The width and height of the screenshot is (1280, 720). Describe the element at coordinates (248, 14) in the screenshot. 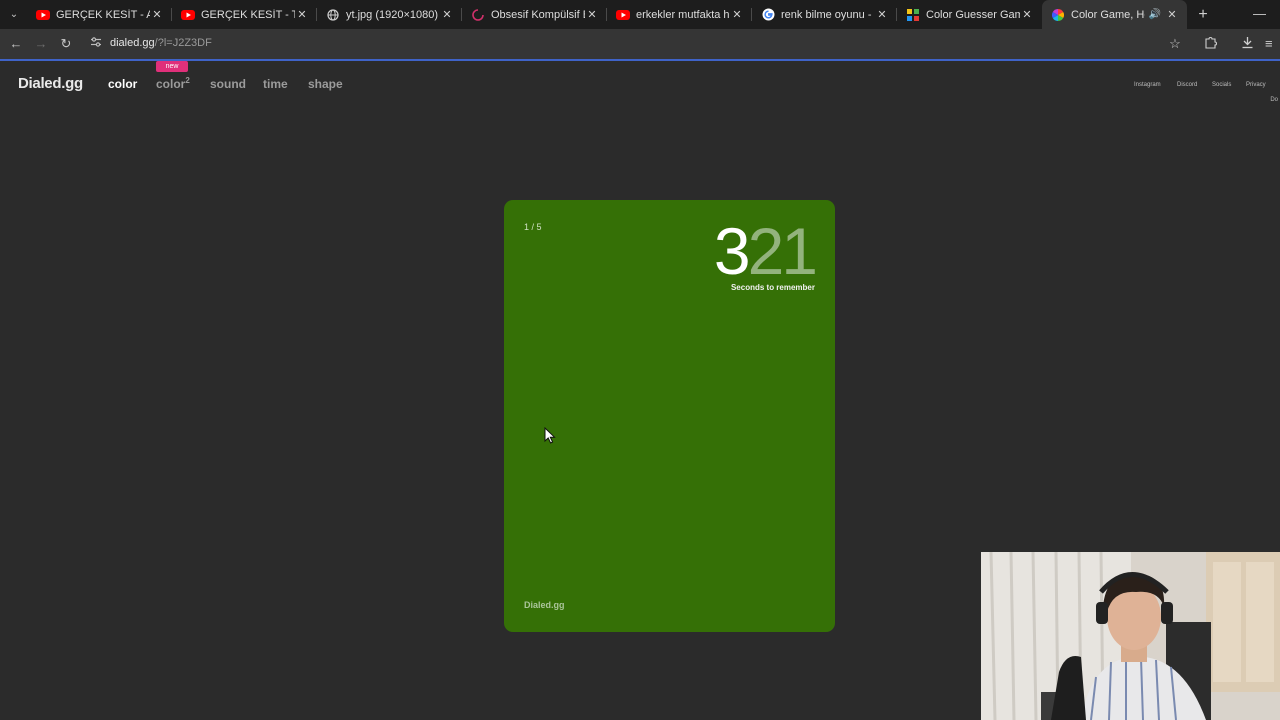

I see `tab-title: GERÇEK KESİT - TEHLİKELİ` at that location.